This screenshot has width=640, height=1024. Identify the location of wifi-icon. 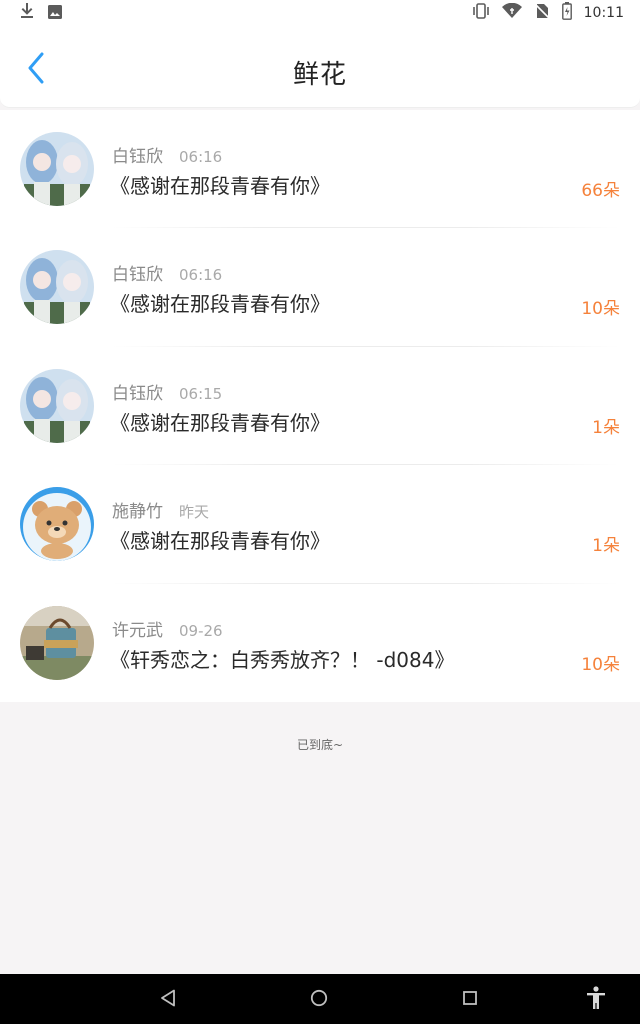
(511, 12).